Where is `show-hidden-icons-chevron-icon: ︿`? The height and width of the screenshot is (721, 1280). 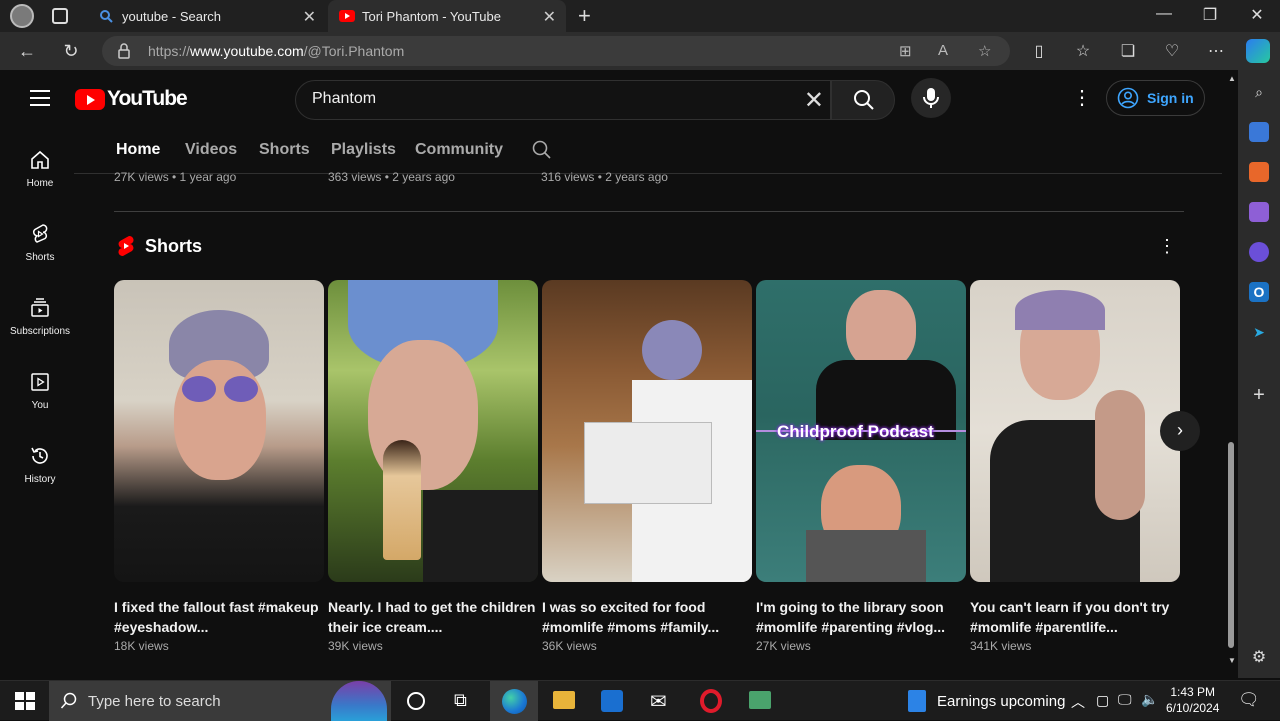
show-hidden-icons-chevron-icon: ︿ is located at coordinates (1078, 702).